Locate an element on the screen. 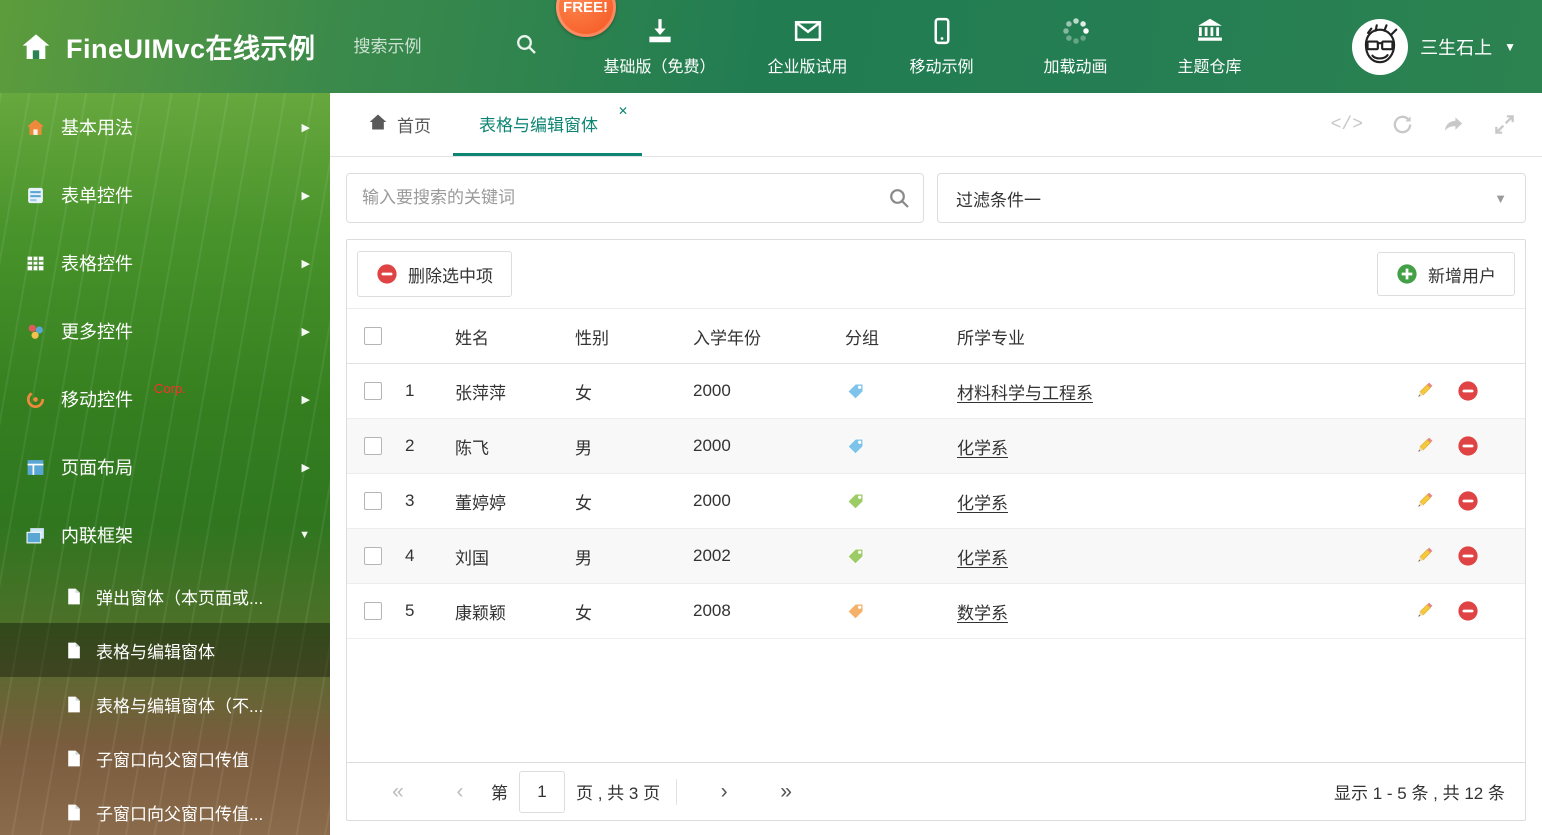 The image size is (1542, 835). table-row: 3 董婷婷 女 2000 化学系 is located at coordinates (936, 501).